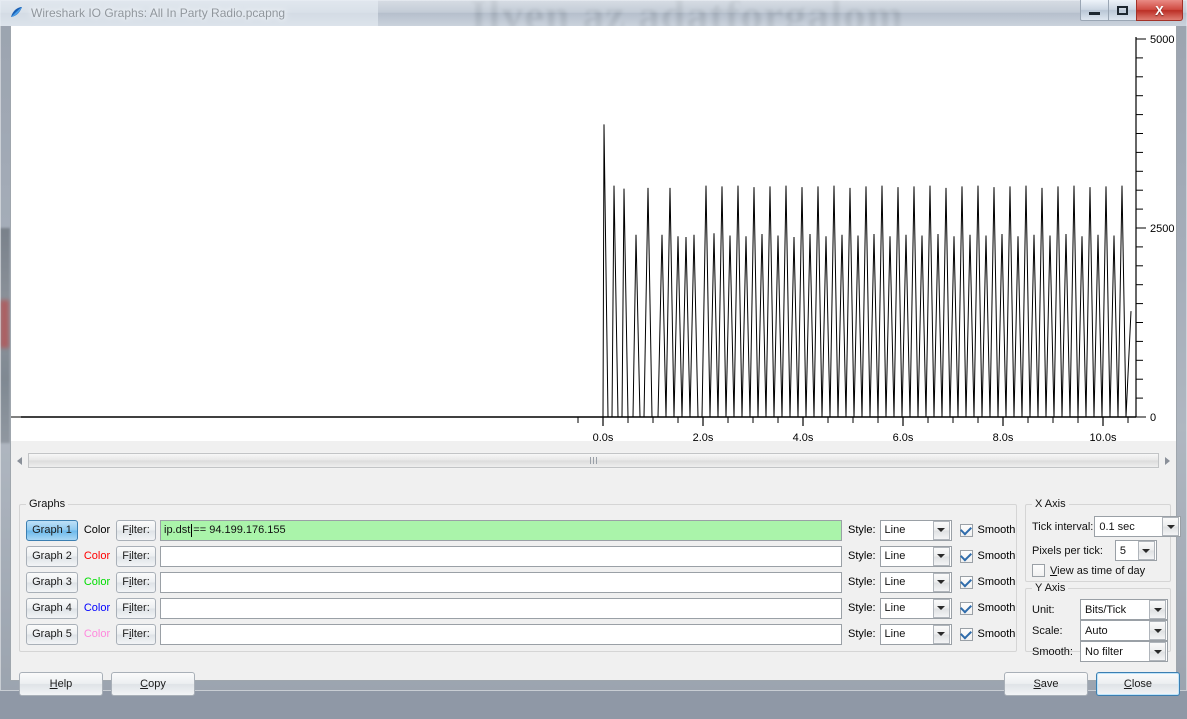  What do you see at coordinates (153, 684) in the screenshot?
I see `copy-button: Copy` at bounding box center [153, 684].